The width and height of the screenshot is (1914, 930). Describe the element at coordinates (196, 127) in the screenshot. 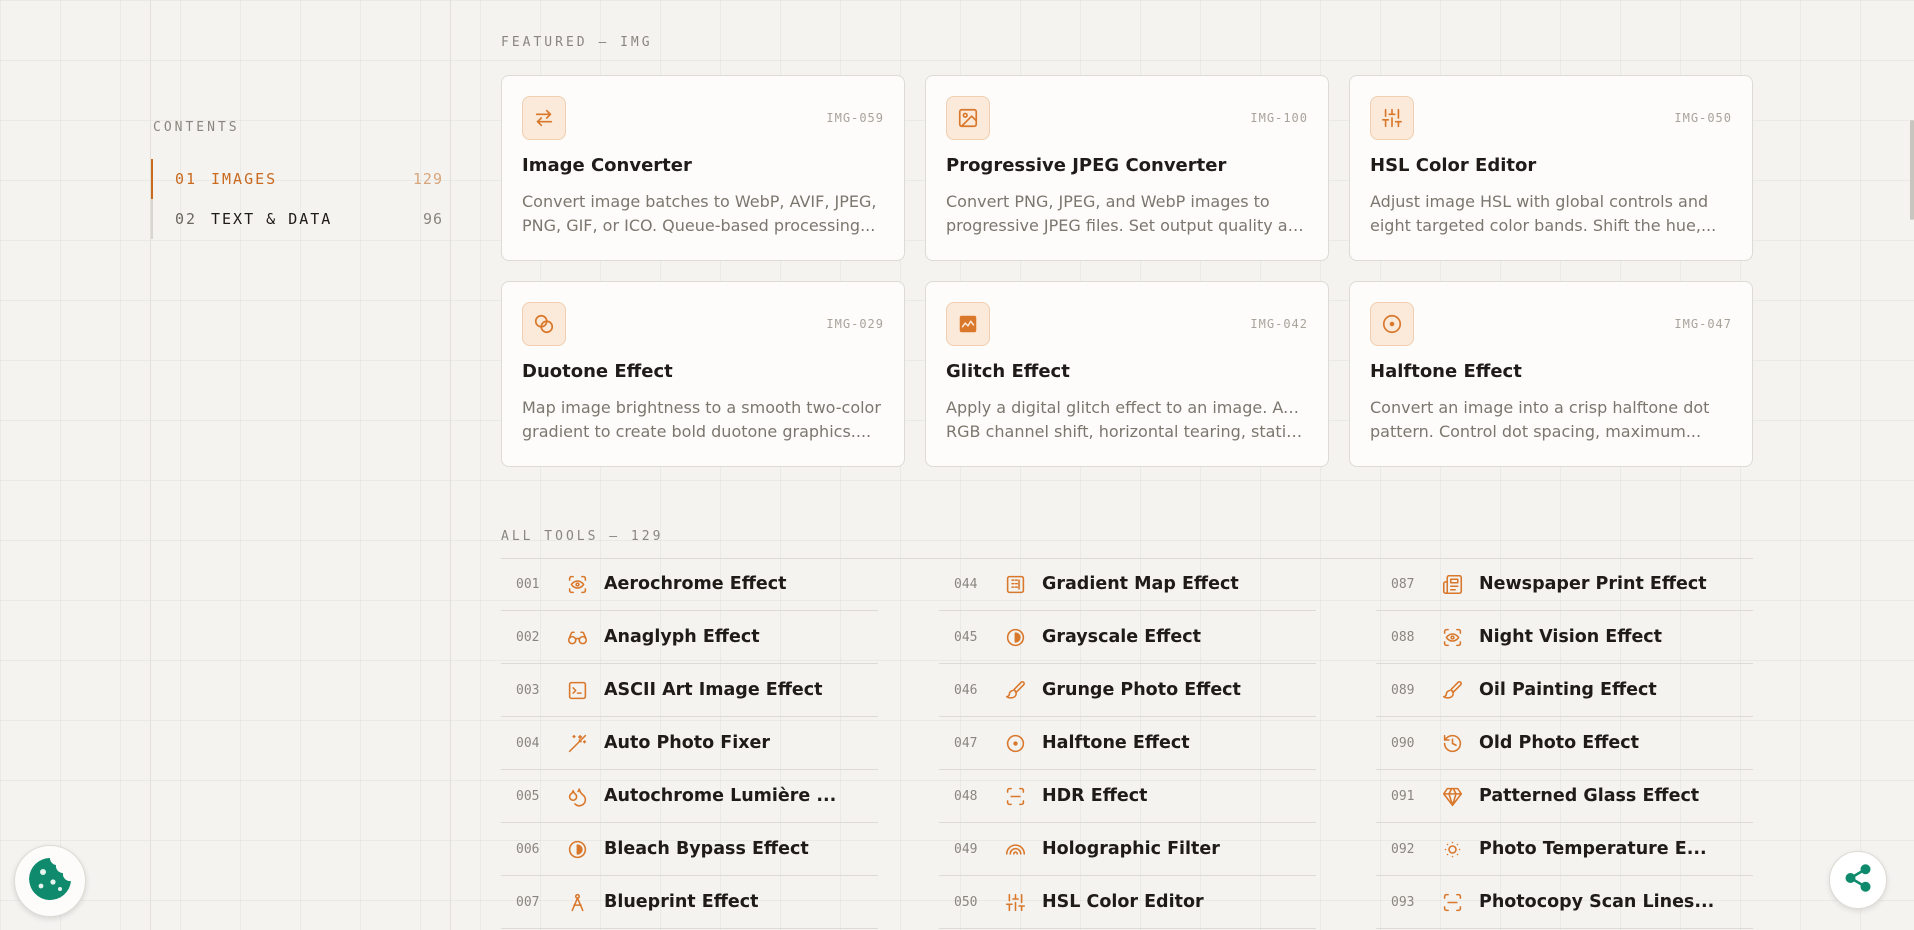

I see `contents-heading: CONTENTS` at that location.